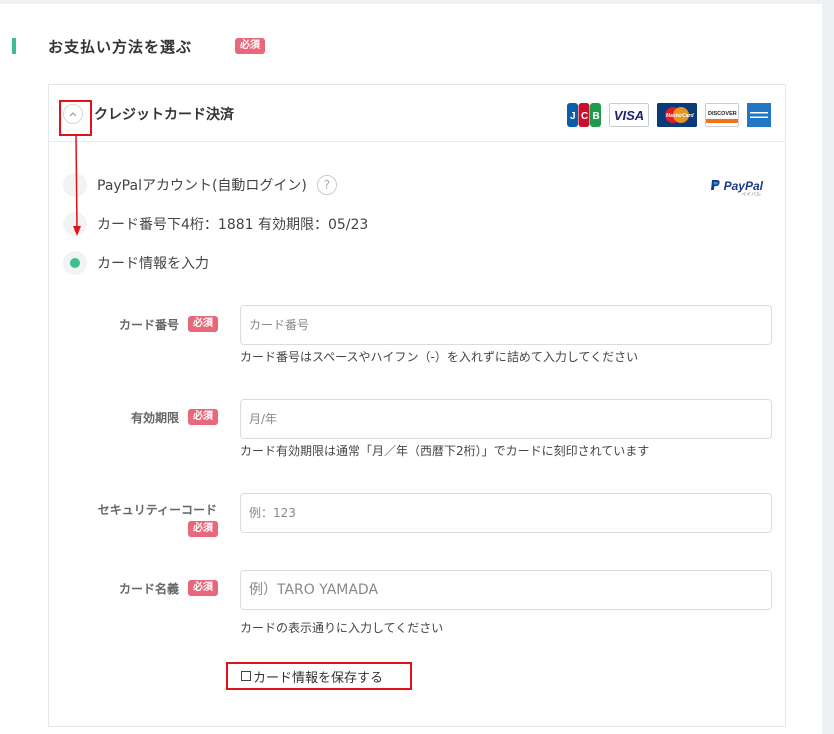  Describe the element at coordinates (154, 418) in the screenshot. I see `expiry-label: 有効期限` at that location.